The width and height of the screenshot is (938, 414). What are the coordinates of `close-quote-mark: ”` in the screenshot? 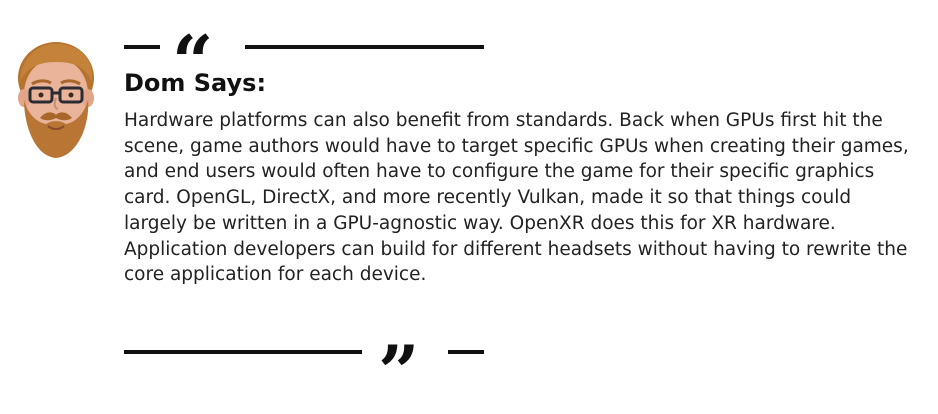 It's located at (398, 371).